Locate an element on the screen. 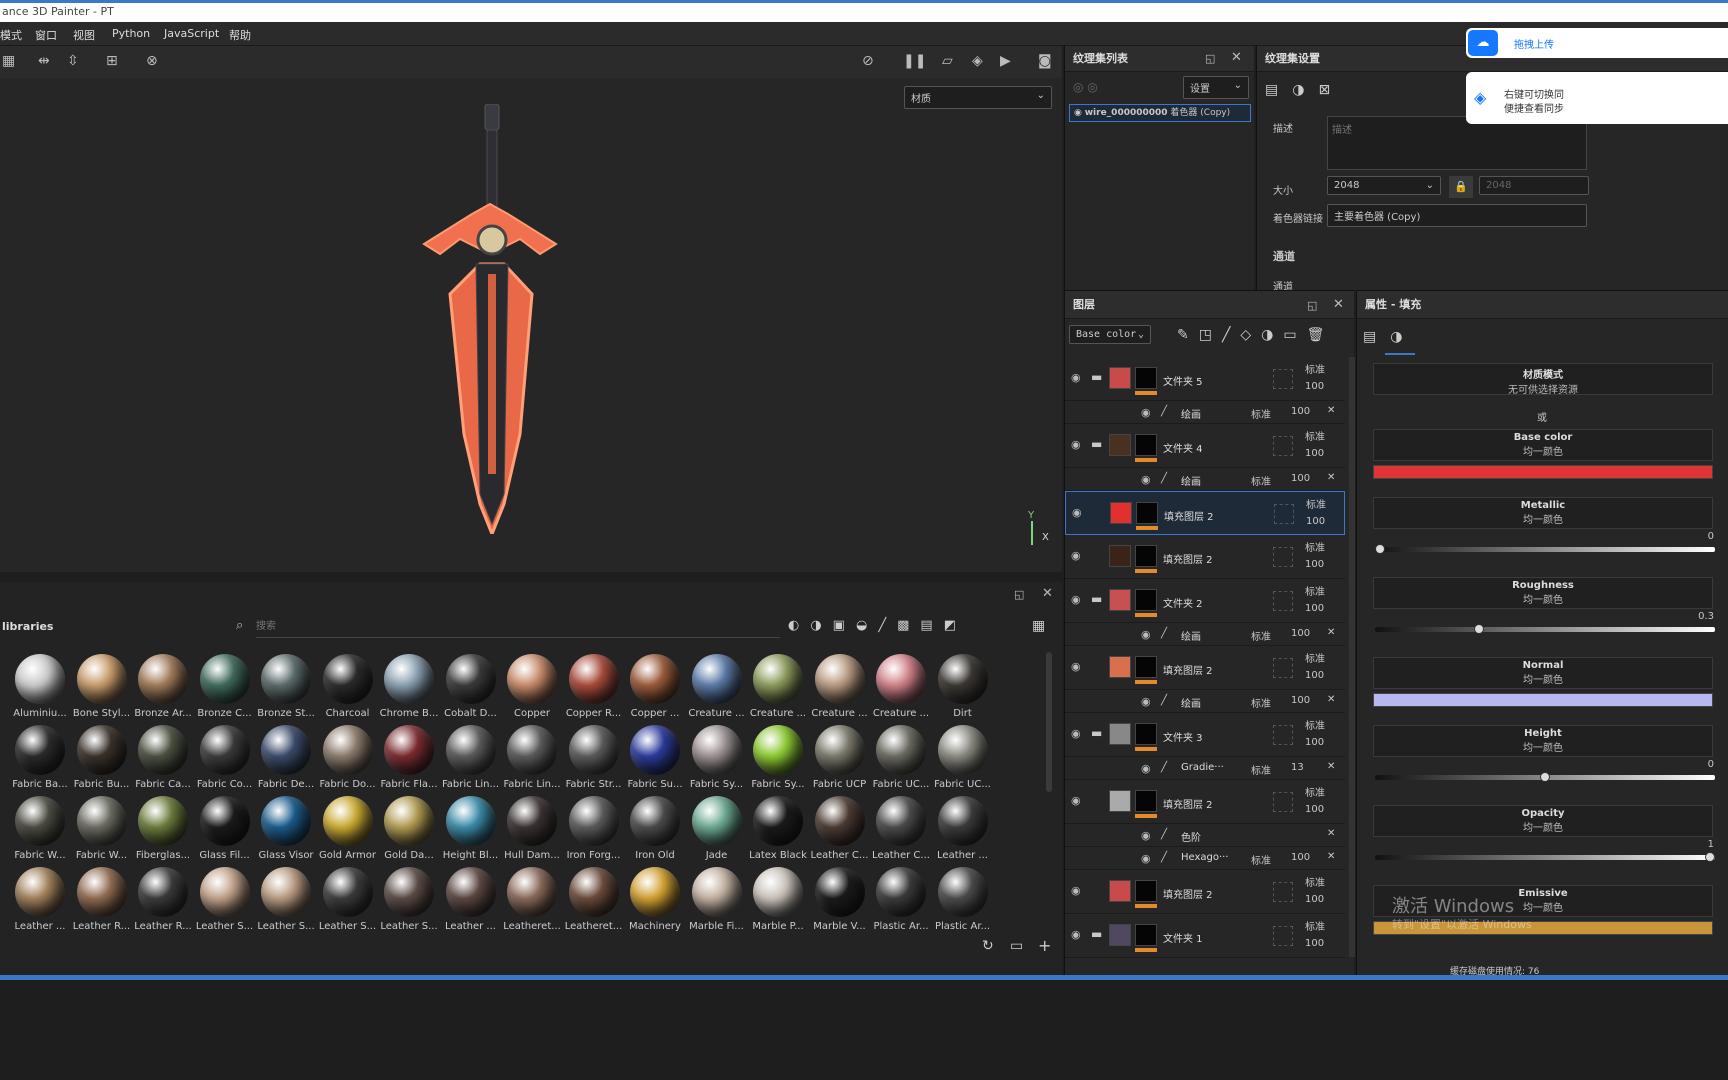  material-item: Iron Old is located at coordinates (655, 828).